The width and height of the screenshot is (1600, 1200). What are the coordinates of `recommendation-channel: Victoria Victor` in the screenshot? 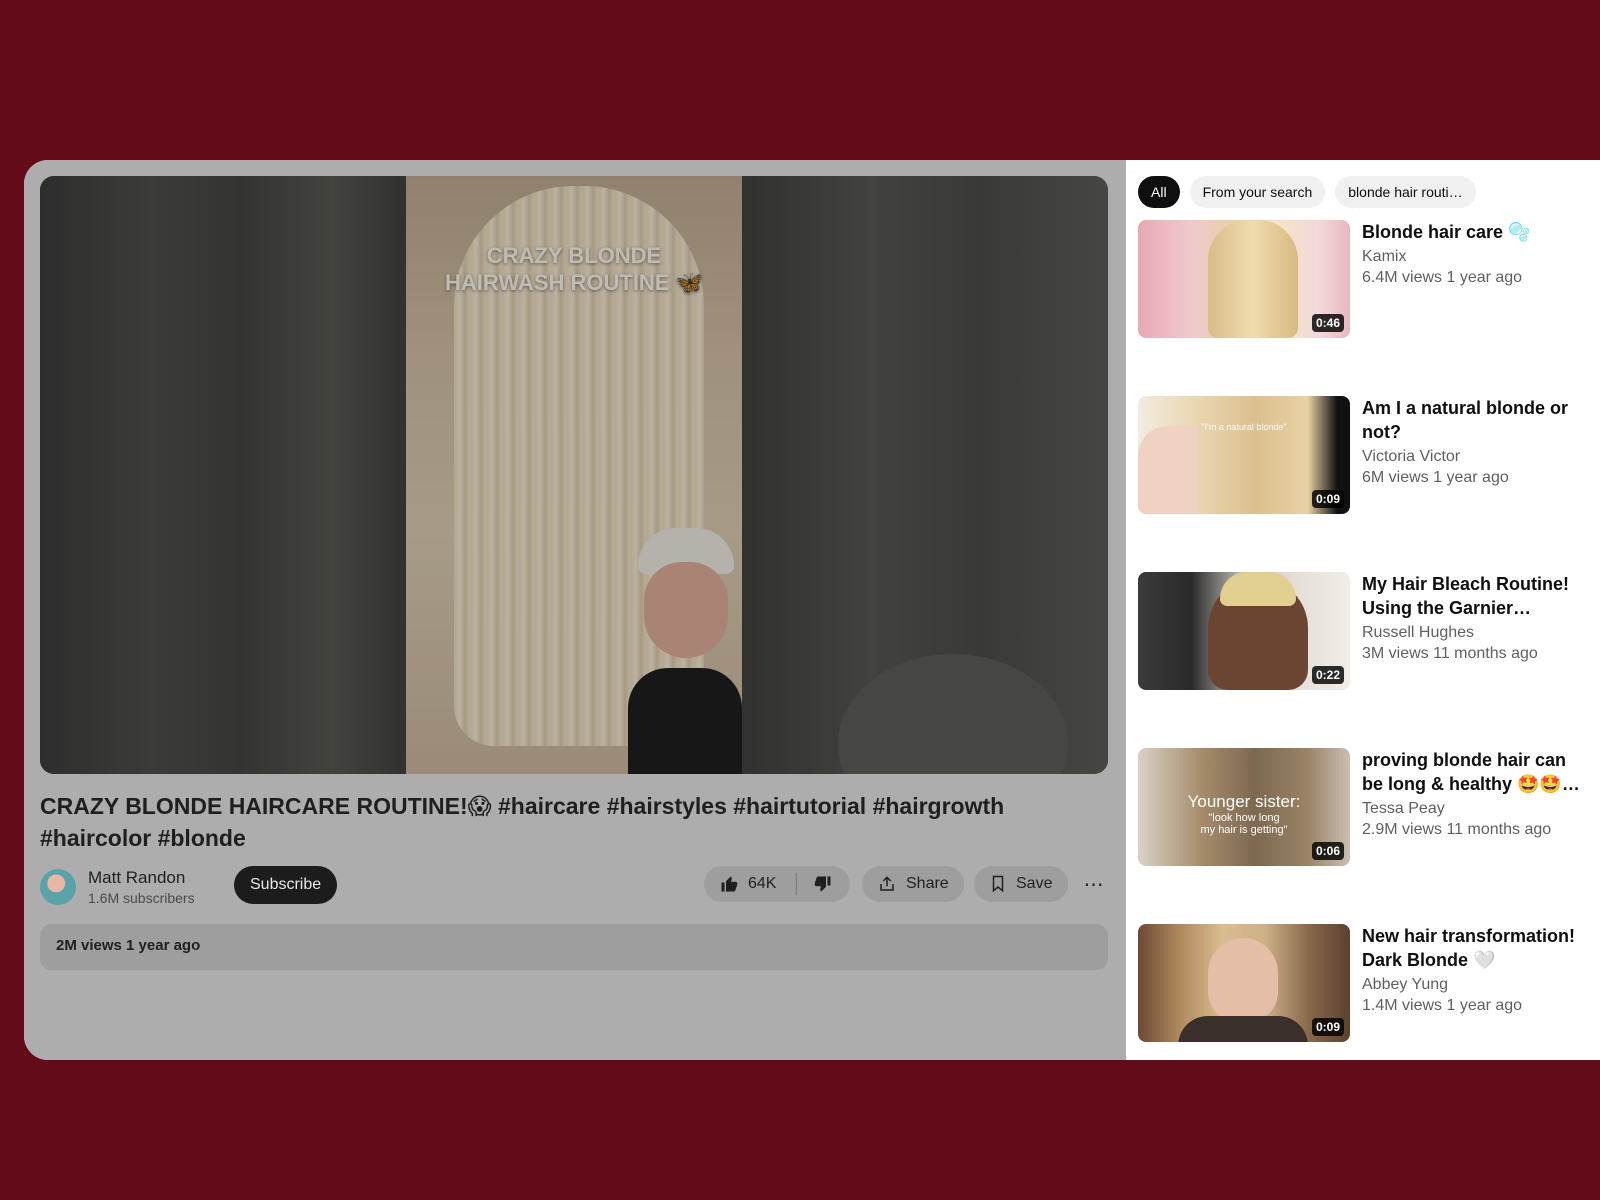 It's located at (1411, 457).